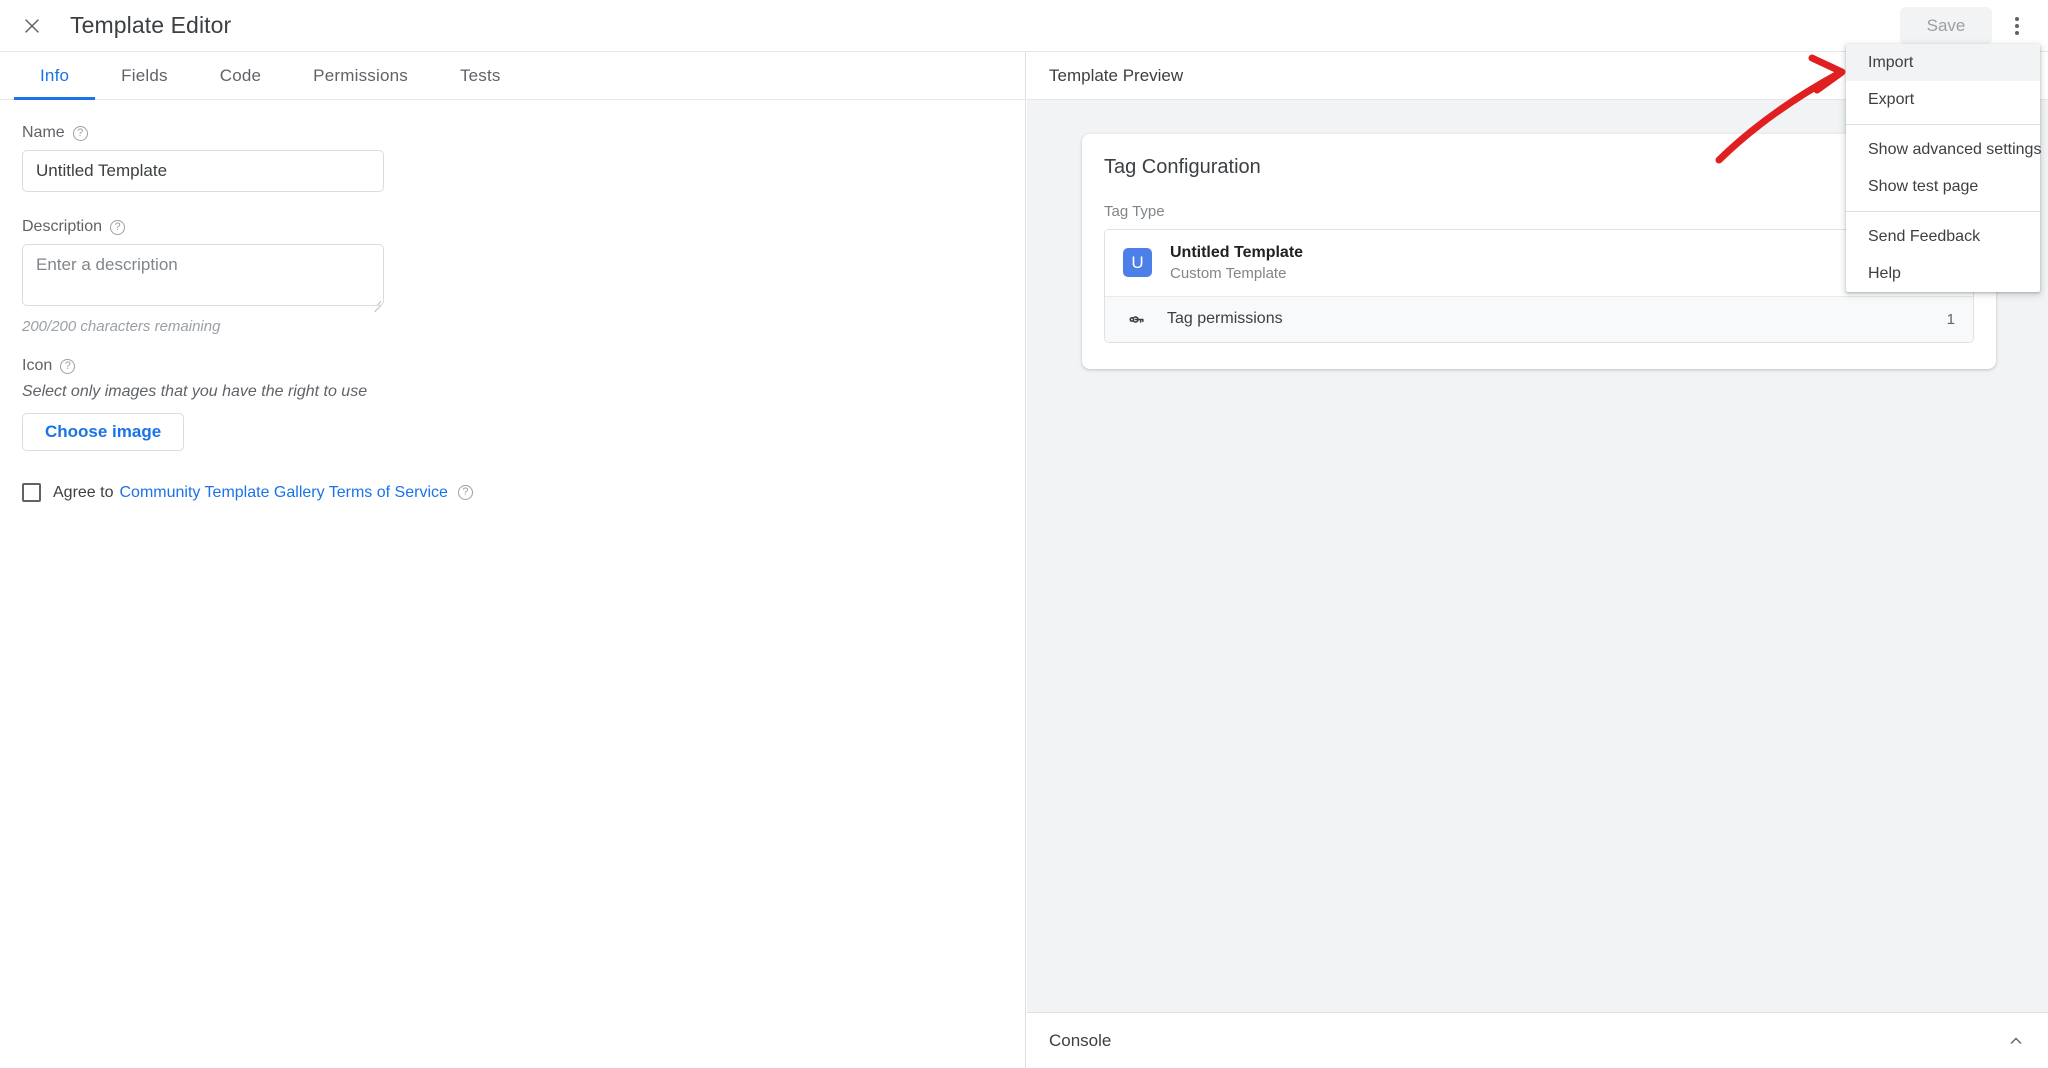 The width and height of the screenshot is (2048, 1068). I want to click on close-icon, so click(32, 25).